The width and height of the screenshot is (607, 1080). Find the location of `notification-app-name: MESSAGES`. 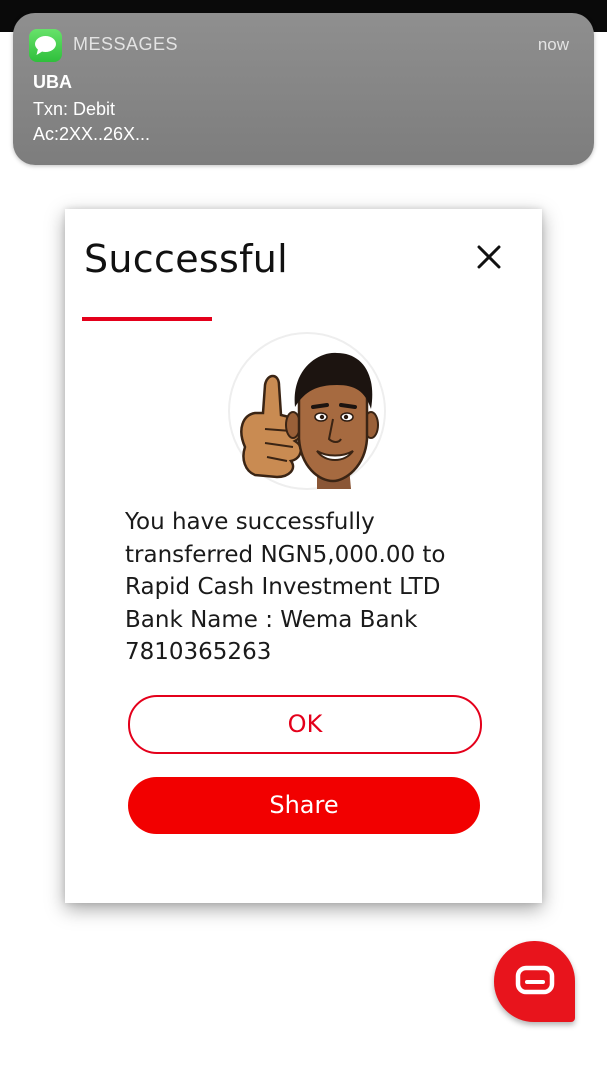

notification-app-name: MESSAGES is located at coordinates (126, 44).